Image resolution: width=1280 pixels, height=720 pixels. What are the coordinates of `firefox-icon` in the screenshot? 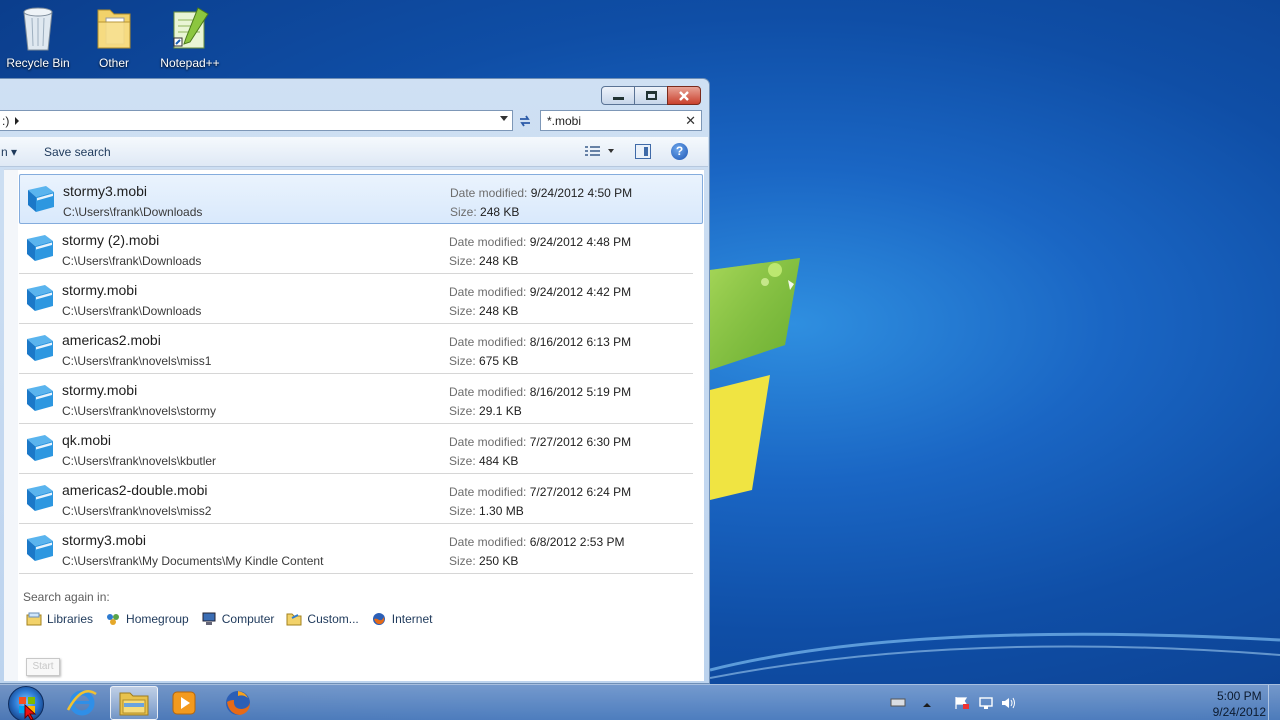 It's located at (238, 703).